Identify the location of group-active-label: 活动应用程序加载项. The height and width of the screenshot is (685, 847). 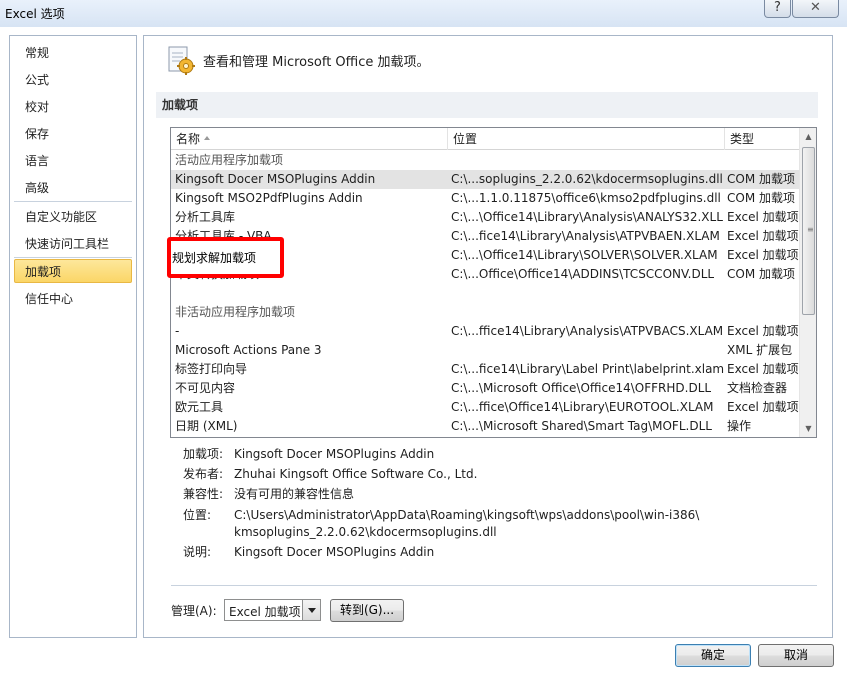
(229, 160).